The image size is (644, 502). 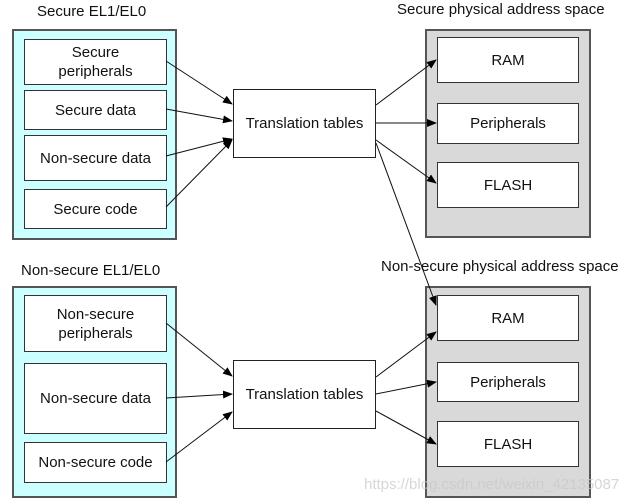 What do you see at coordinates (406, 82) in the screenshot?
I see `arrow-to-secure-ram` at bounding box center [406, 82].